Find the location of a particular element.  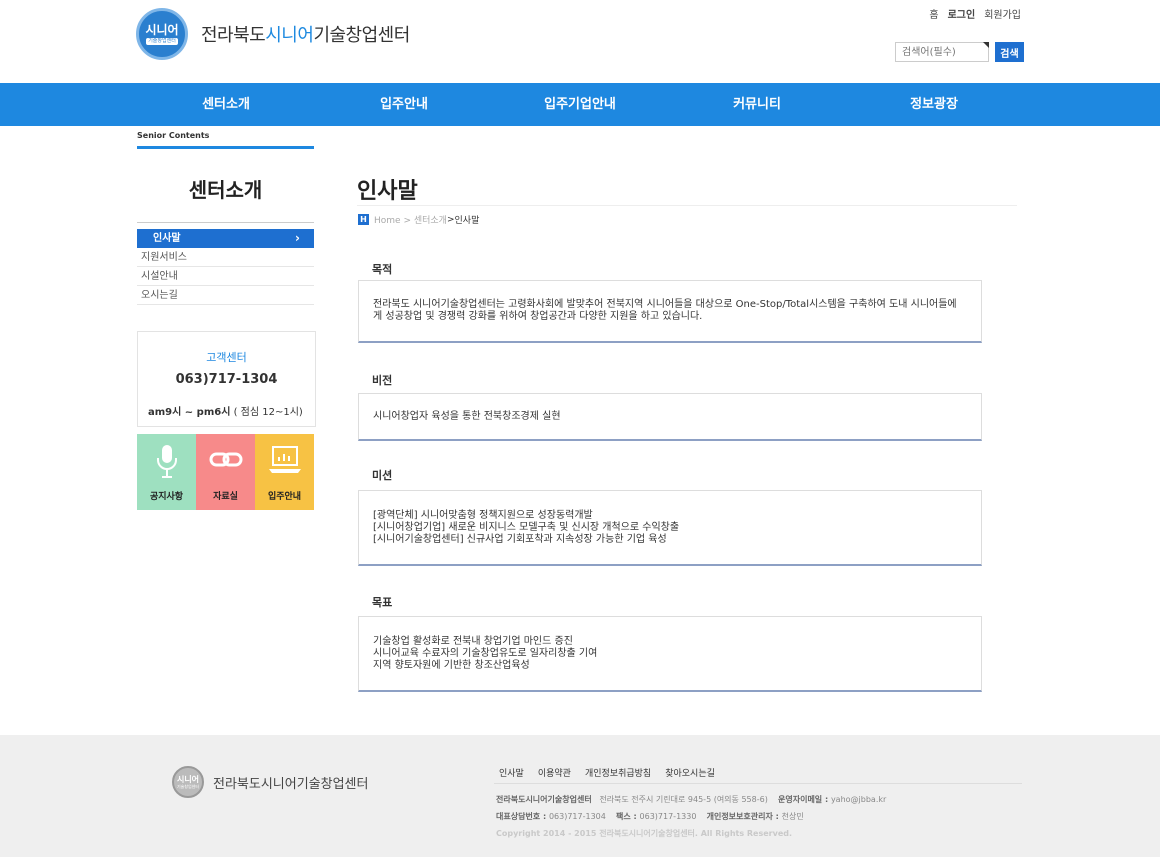

home-link: 홈 is located at coordinates (933, 13).